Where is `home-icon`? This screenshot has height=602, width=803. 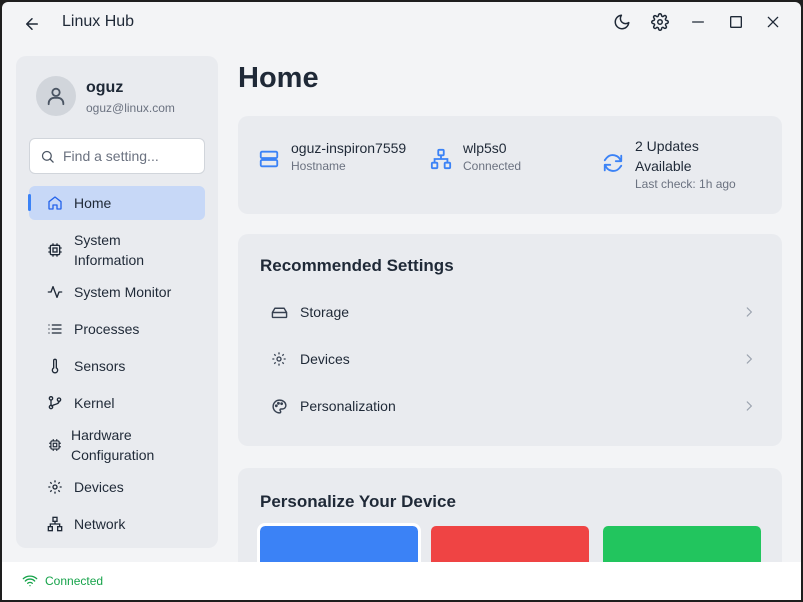 home-icon is located at coordinates (55, 203).